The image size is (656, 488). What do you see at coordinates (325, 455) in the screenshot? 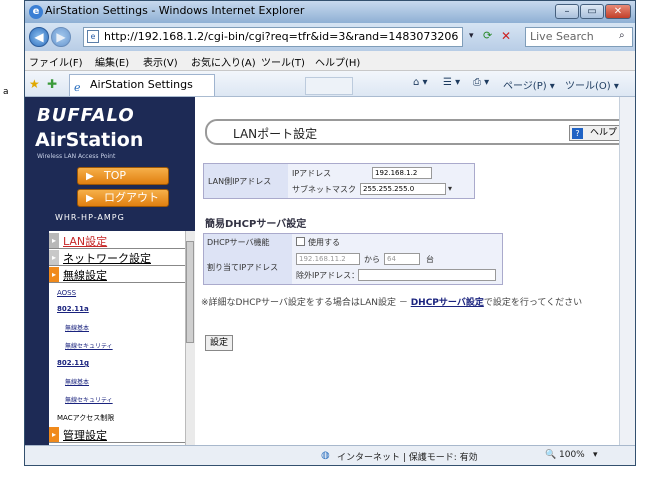
I see `internet-zone-icon: ◍` at bounding box center [325, 455].